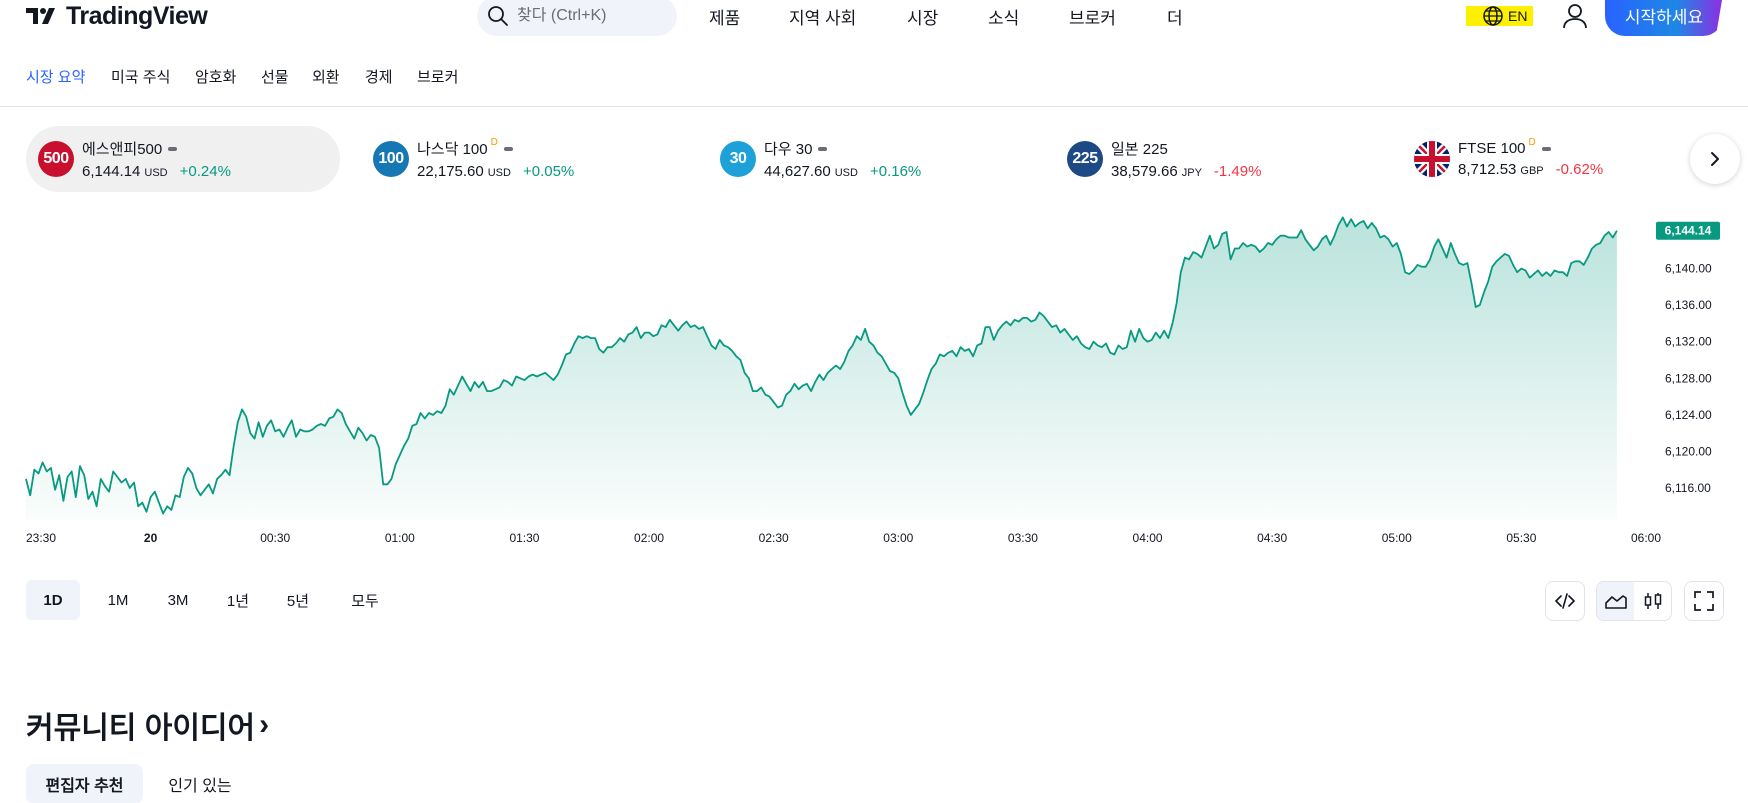  What do you see at coordinates (264, 724) in the screenshot?
I see `chevron-right-icon: ›` at bounding box center [264, 724].